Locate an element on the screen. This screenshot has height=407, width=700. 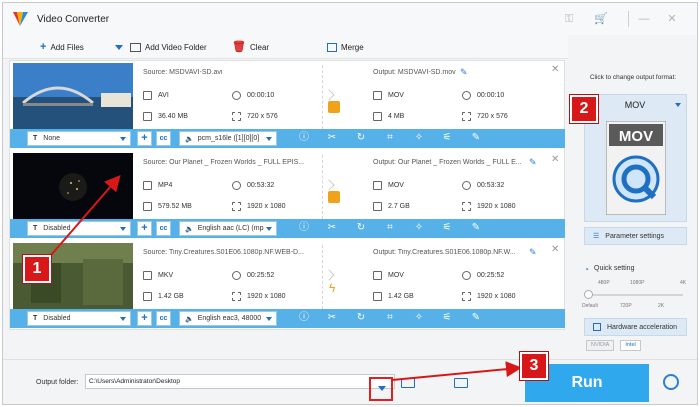
output-size: 4 MB is located at coordinates (388, 116).